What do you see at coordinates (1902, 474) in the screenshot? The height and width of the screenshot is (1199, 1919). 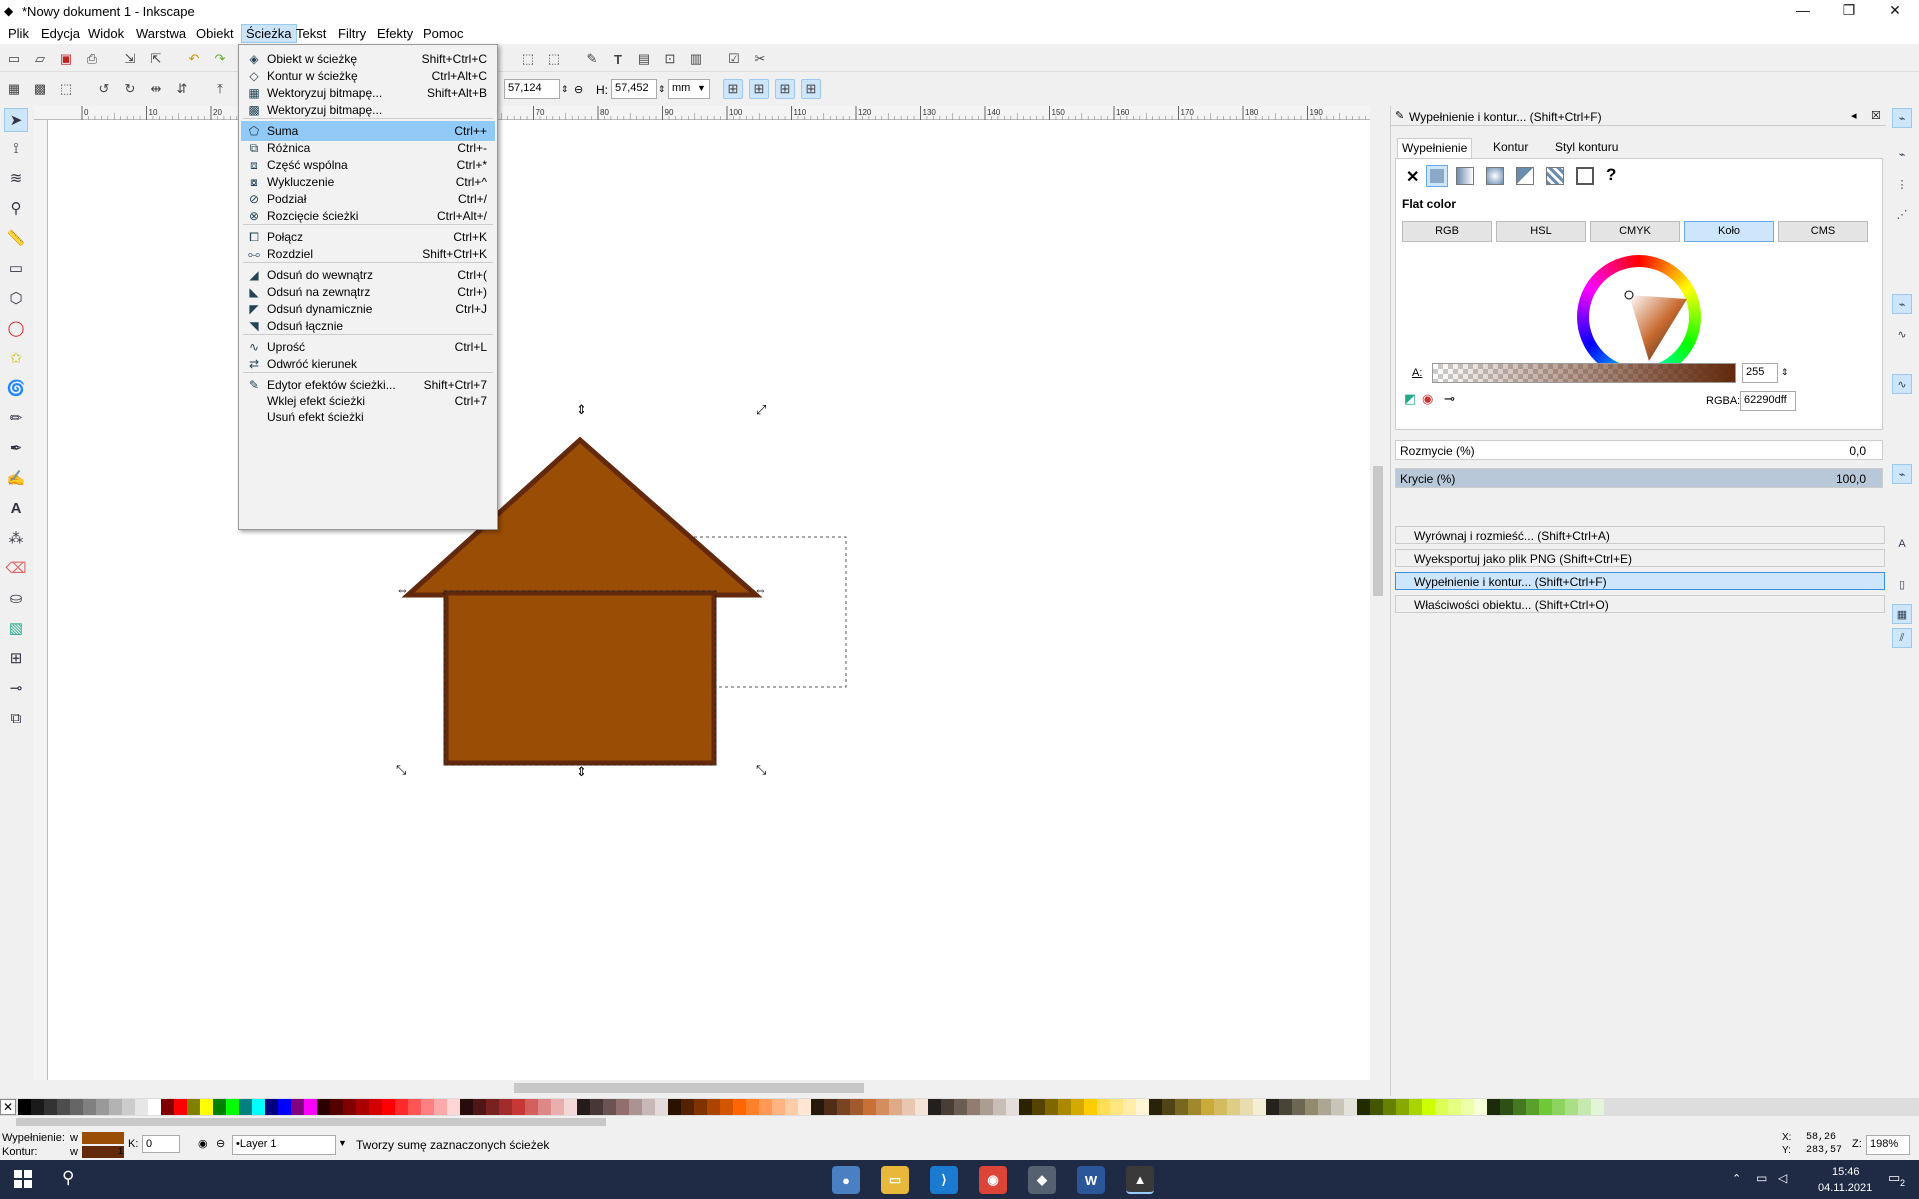 I see `snap-others-icon: ⌁` at bounding box center [1902, 474].